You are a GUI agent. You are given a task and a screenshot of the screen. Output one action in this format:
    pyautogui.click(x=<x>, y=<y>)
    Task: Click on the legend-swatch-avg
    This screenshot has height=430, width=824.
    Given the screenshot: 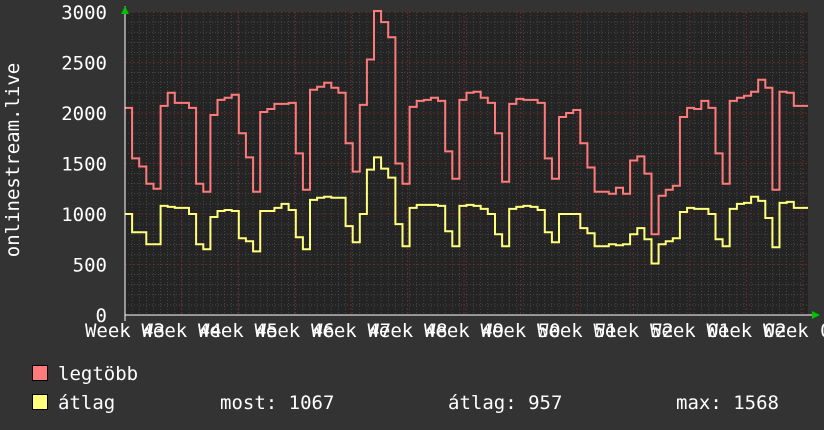 What is the action you would take?
    pyautogui.click(x=40, y=402)
    